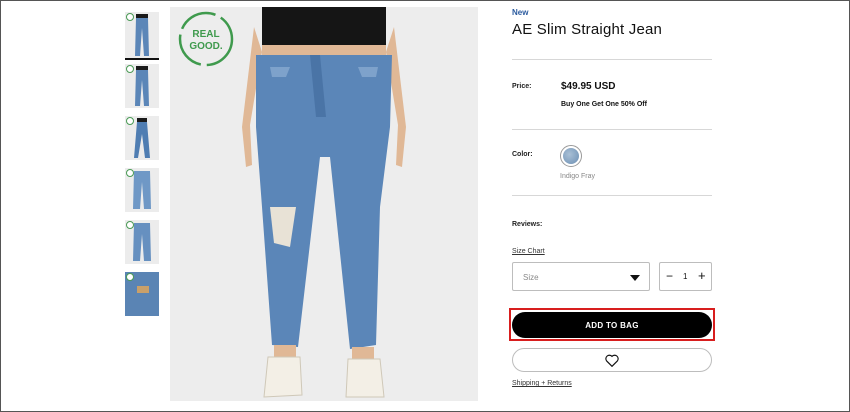 Image resolution: width=850 pixels, height=412 pixels. I want to click on reviews-label: Reviews:, so click(527, 224).